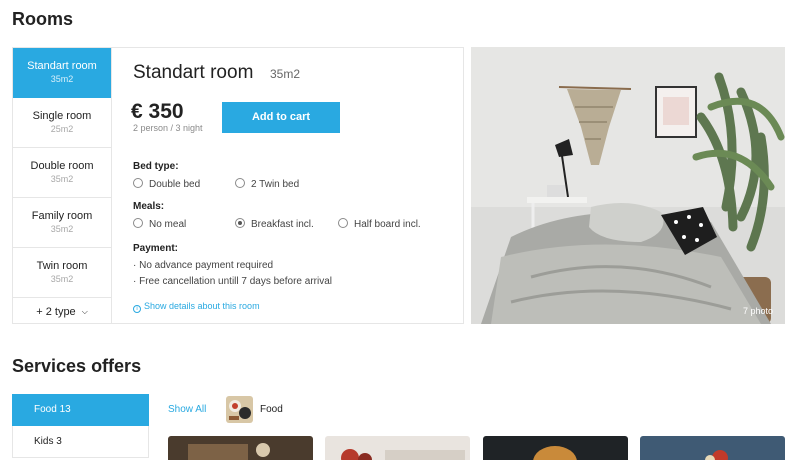 The height and width of the screenshot is (460, 800). What do you see at coordinates (157, 111) in the screenshot?
I see `room-price: € 350` at bounding box center [157, 111].